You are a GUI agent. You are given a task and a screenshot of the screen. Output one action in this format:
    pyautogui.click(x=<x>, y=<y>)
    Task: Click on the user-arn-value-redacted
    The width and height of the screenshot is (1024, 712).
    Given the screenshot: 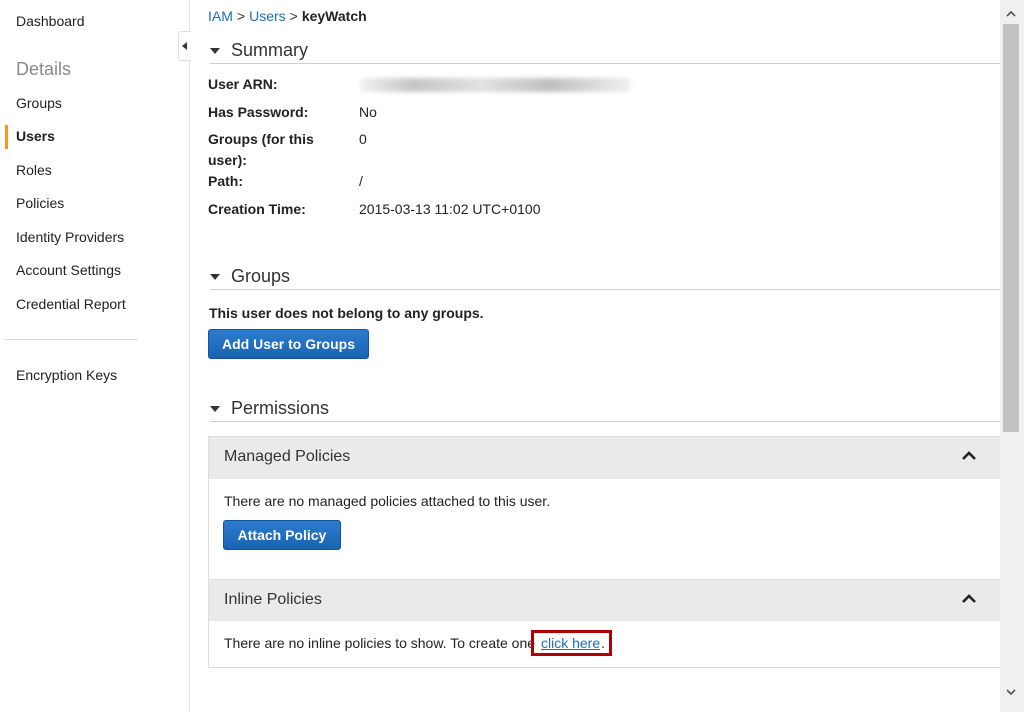 What is the action you would take?
    pyautogui.click(x=495, y=85)
    